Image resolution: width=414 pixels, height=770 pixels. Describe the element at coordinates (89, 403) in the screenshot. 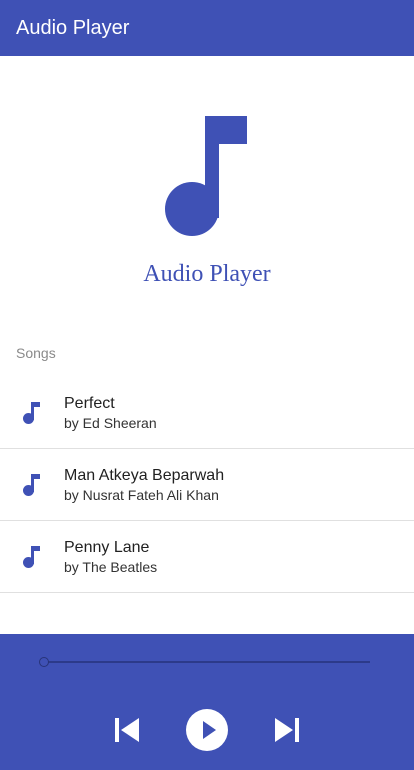

I see `song-title: Perfect` at that location.